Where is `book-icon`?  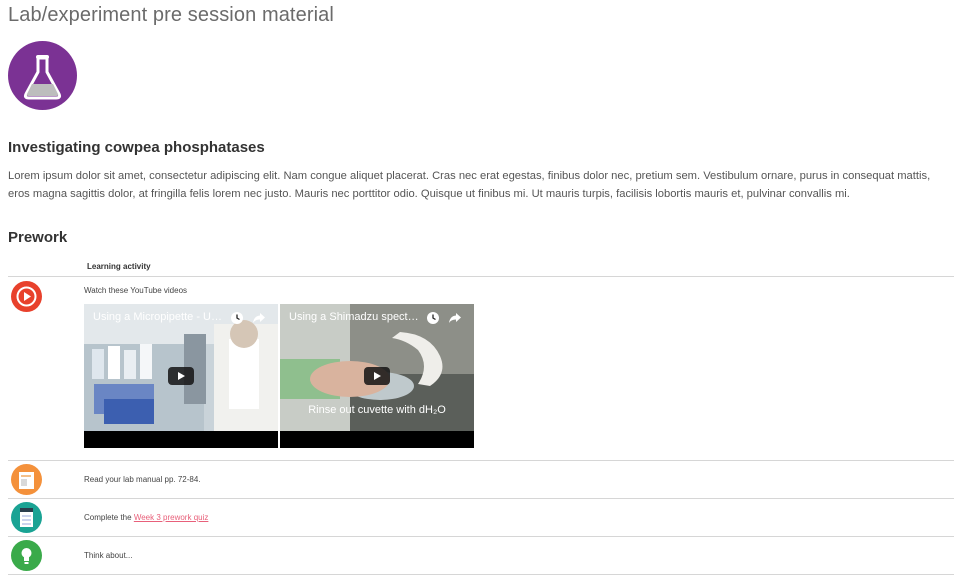 book-icon is located at coordinates (26, 479).